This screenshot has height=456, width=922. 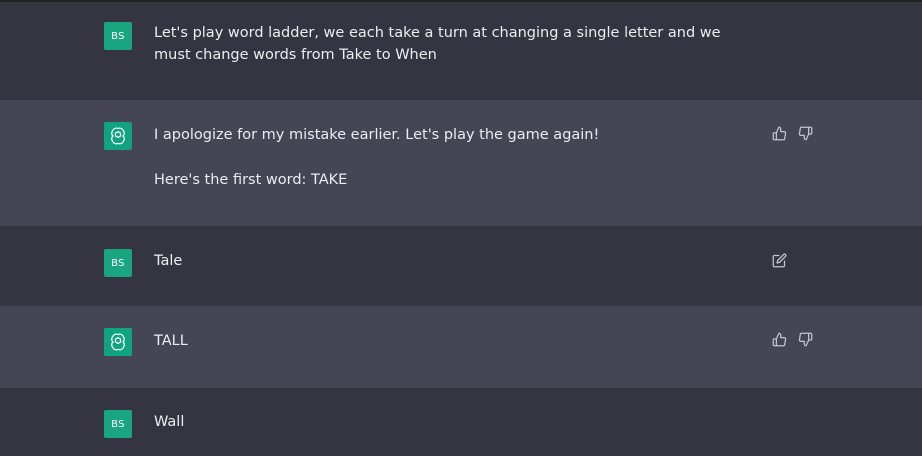 I want to click on message-paragraph: Here's the first word: TAKE, so click(x=251, y=180).